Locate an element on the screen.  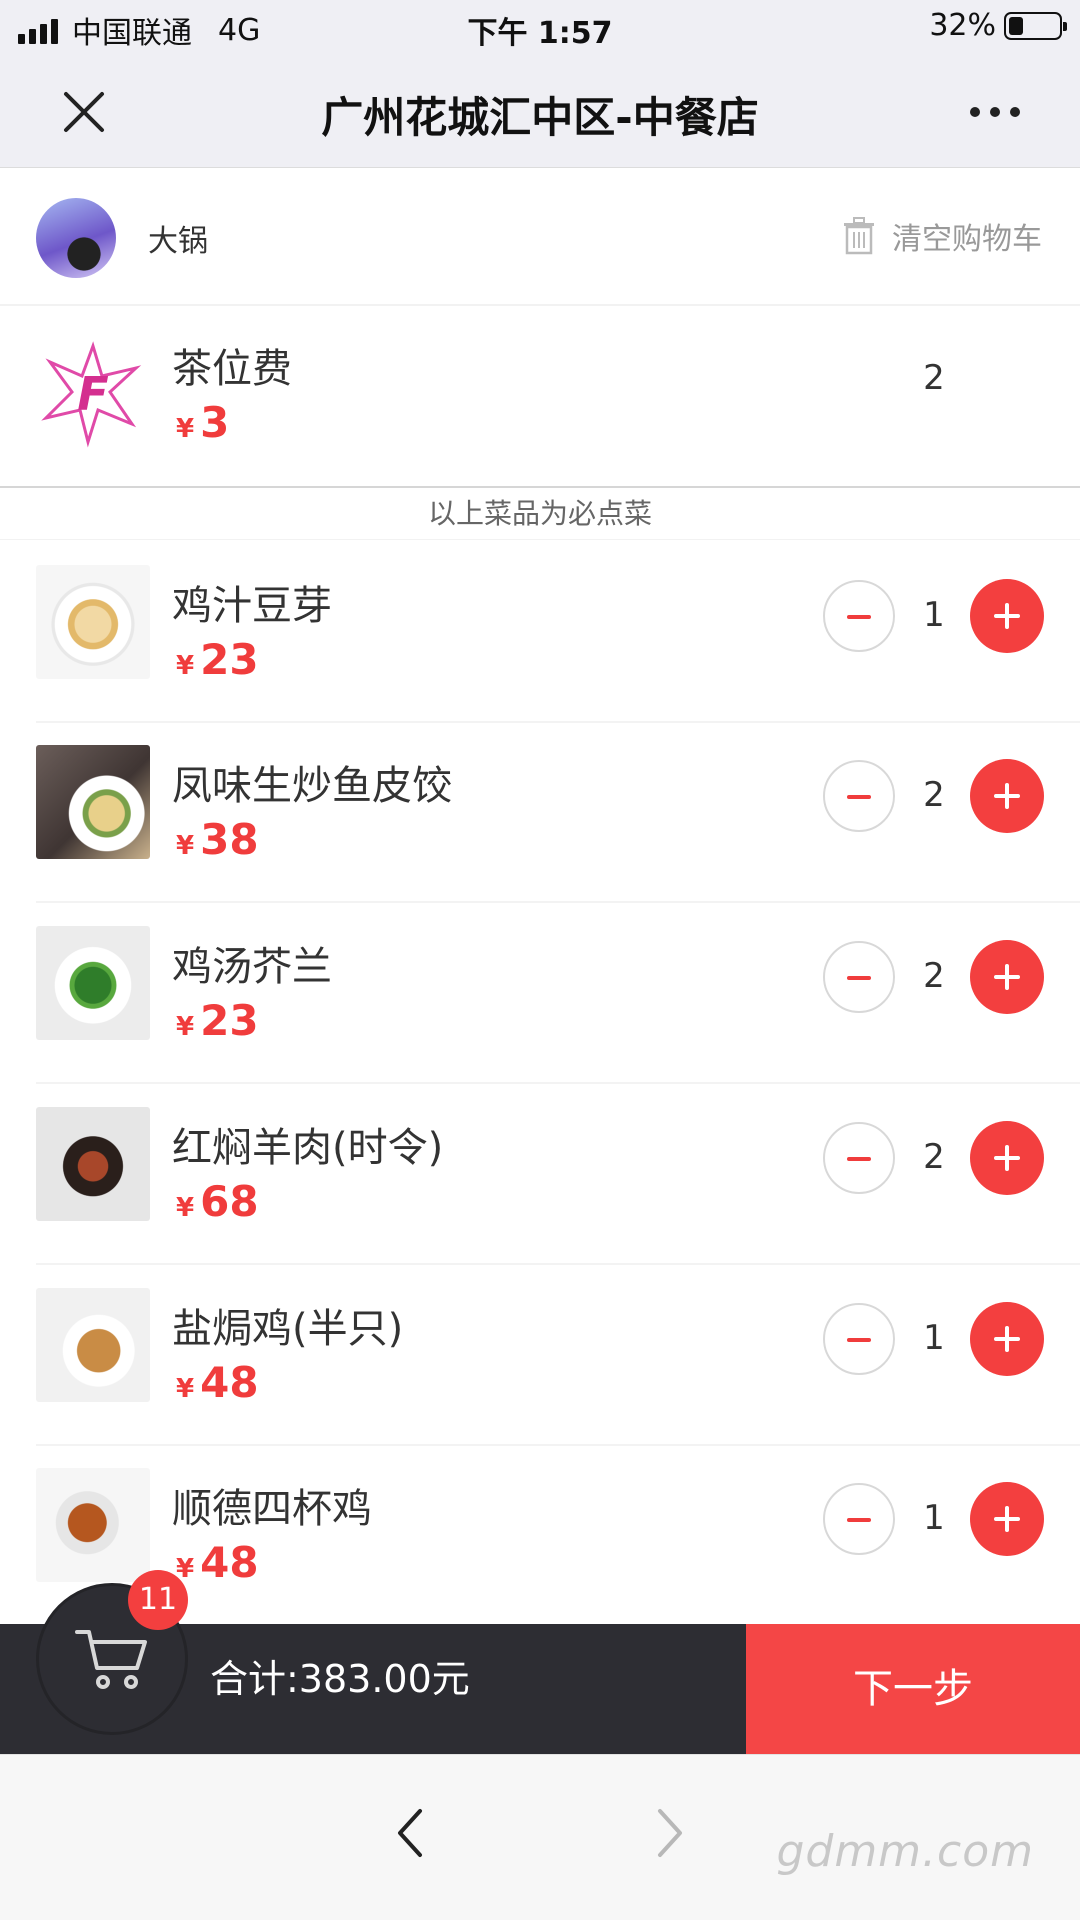
item-price: ¥3 is located at coordinates (202, 422).